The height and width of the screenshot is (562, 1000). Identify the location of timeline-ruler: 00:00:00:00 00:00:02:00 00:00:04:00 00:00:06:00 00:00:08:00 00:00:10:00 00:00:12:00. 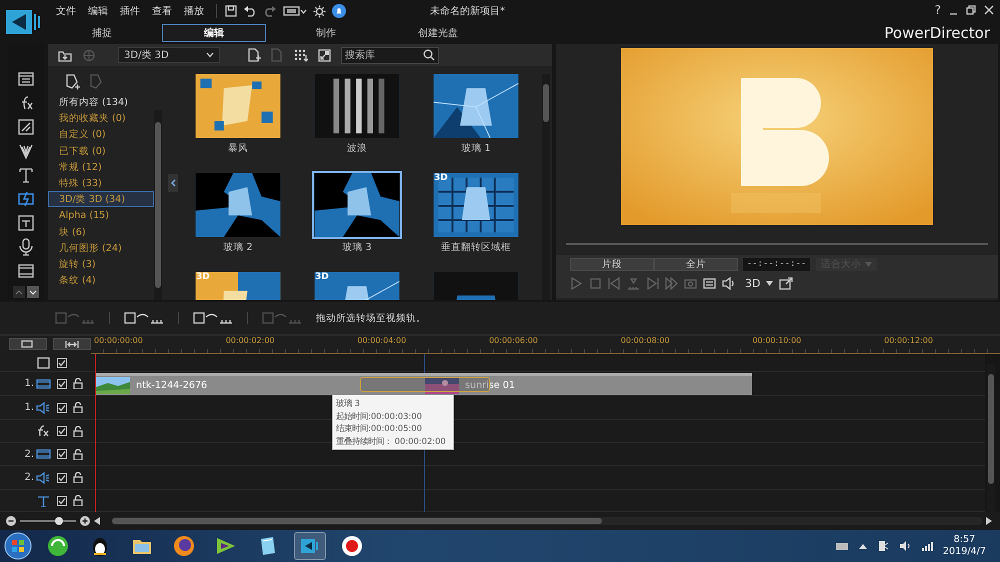
(545, 345).